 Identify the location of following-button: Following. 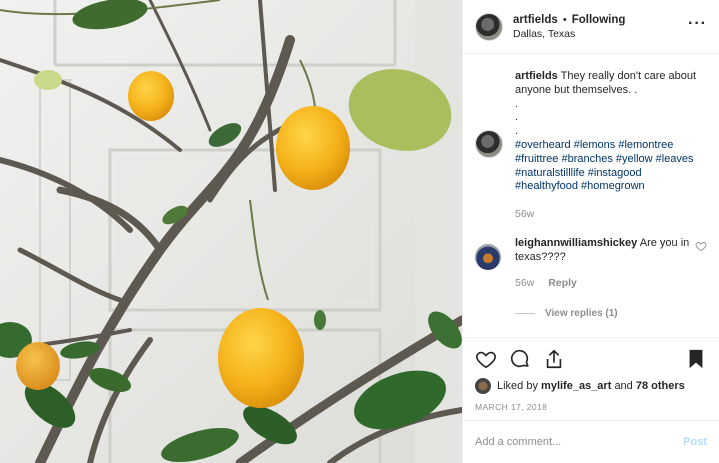
(599, 20).